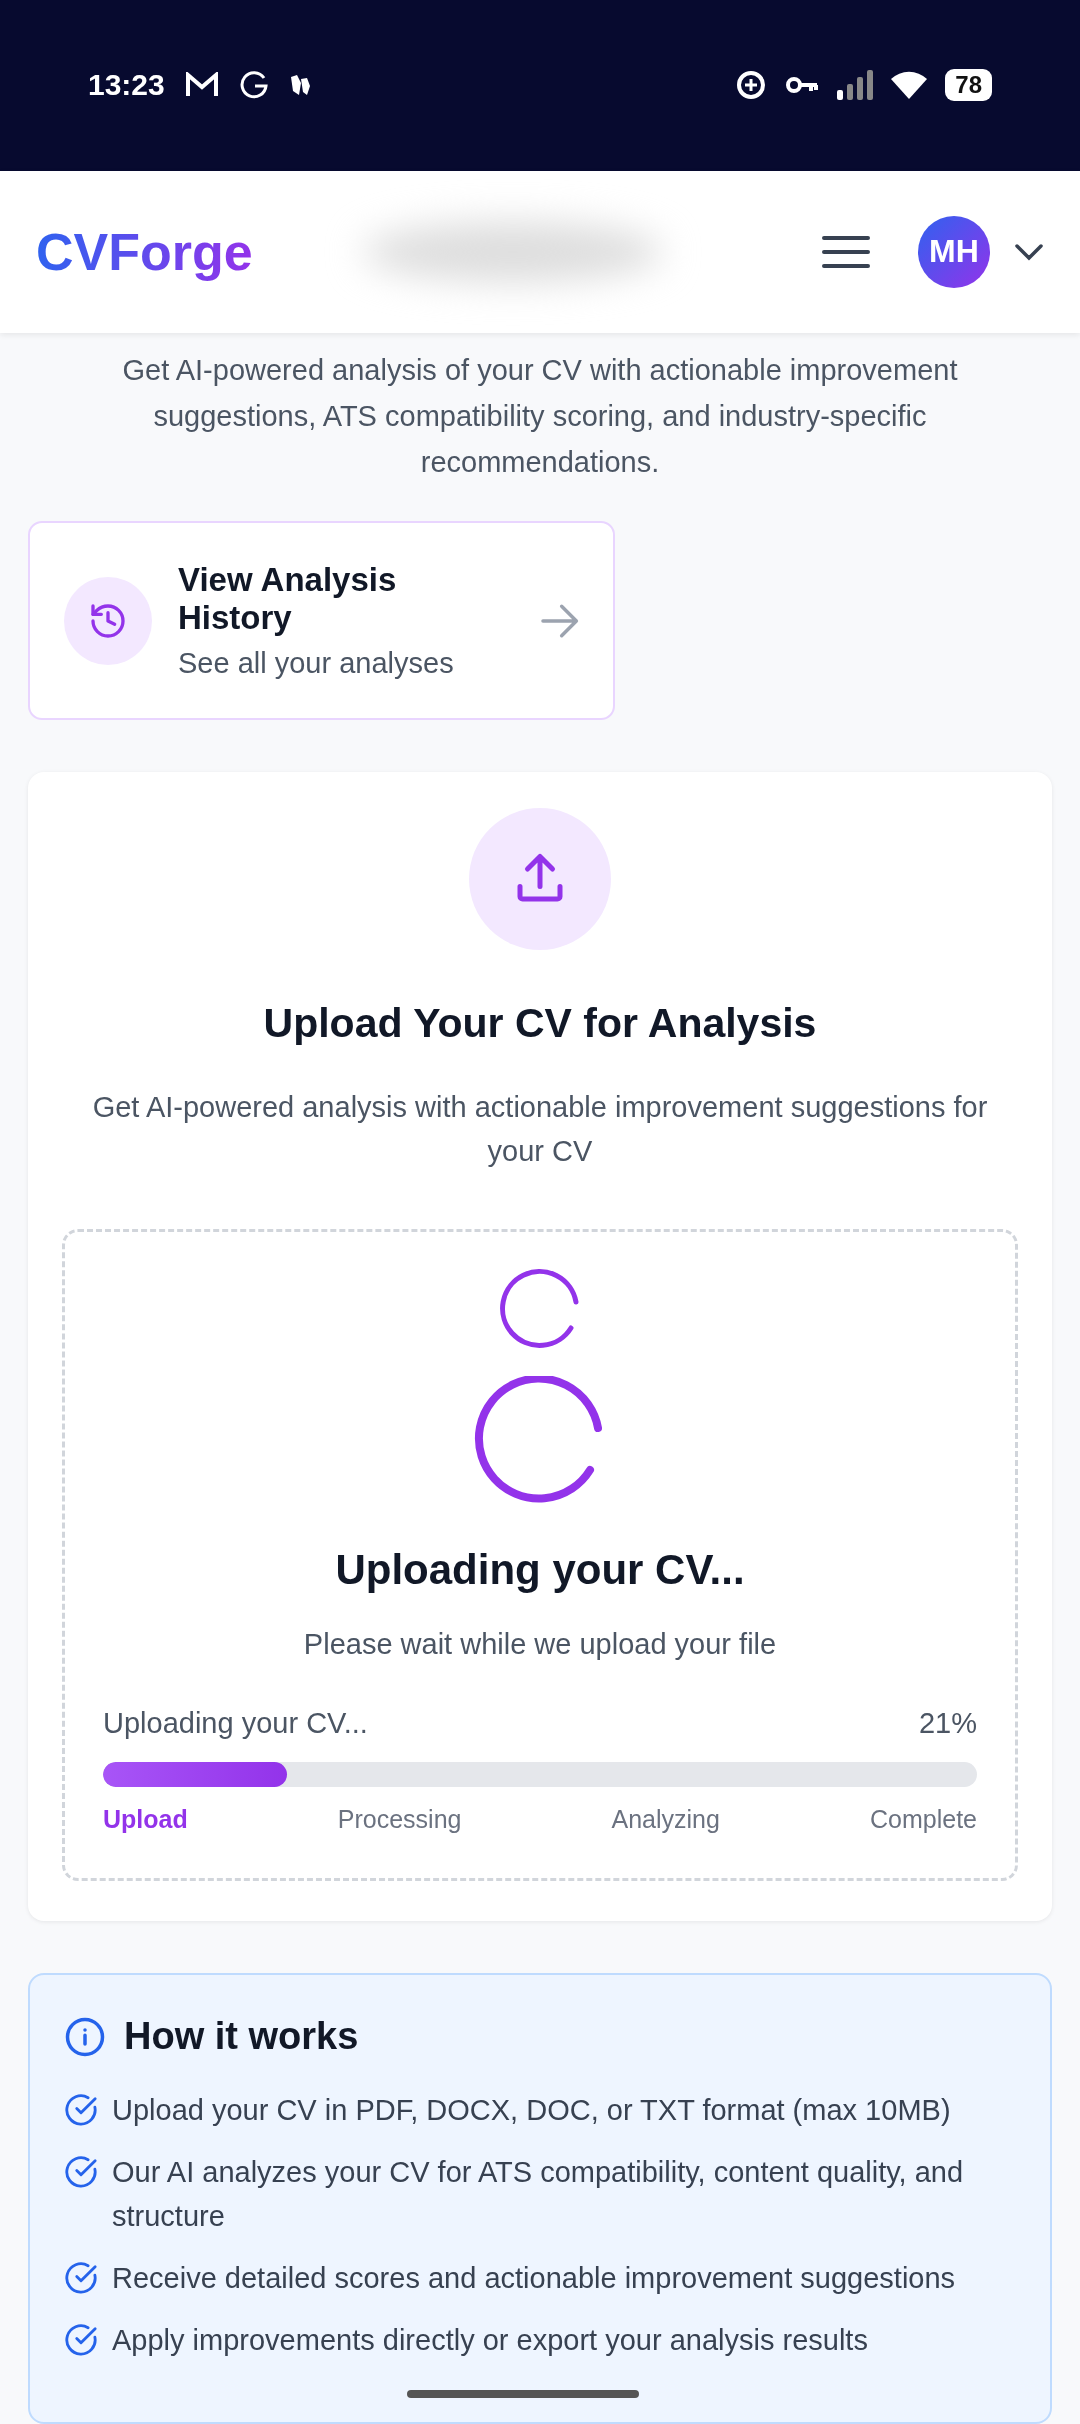  I want to click on status-time: 13:23, so click(126, 85).